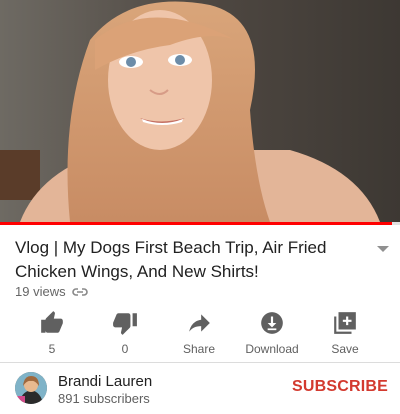 Image resolution: width=400 pixels, height=414 pixels. Describe the element at coordinates (272, 349) in the screenshot. I see `download-label: Download` at that location.